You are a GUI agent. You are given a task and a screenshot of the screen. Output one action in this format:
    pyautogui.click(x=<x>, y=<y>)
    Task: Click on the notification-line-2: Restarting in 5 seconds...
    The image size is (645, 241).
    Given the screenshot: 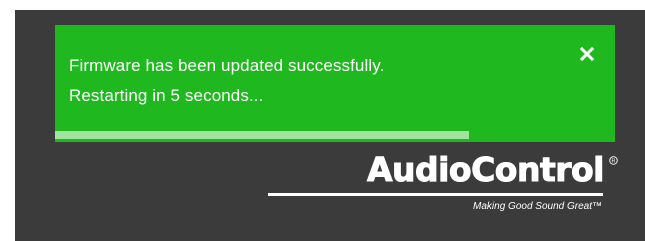 What is the action you would take?
    pyautogui.click(x=166, y=95)
    